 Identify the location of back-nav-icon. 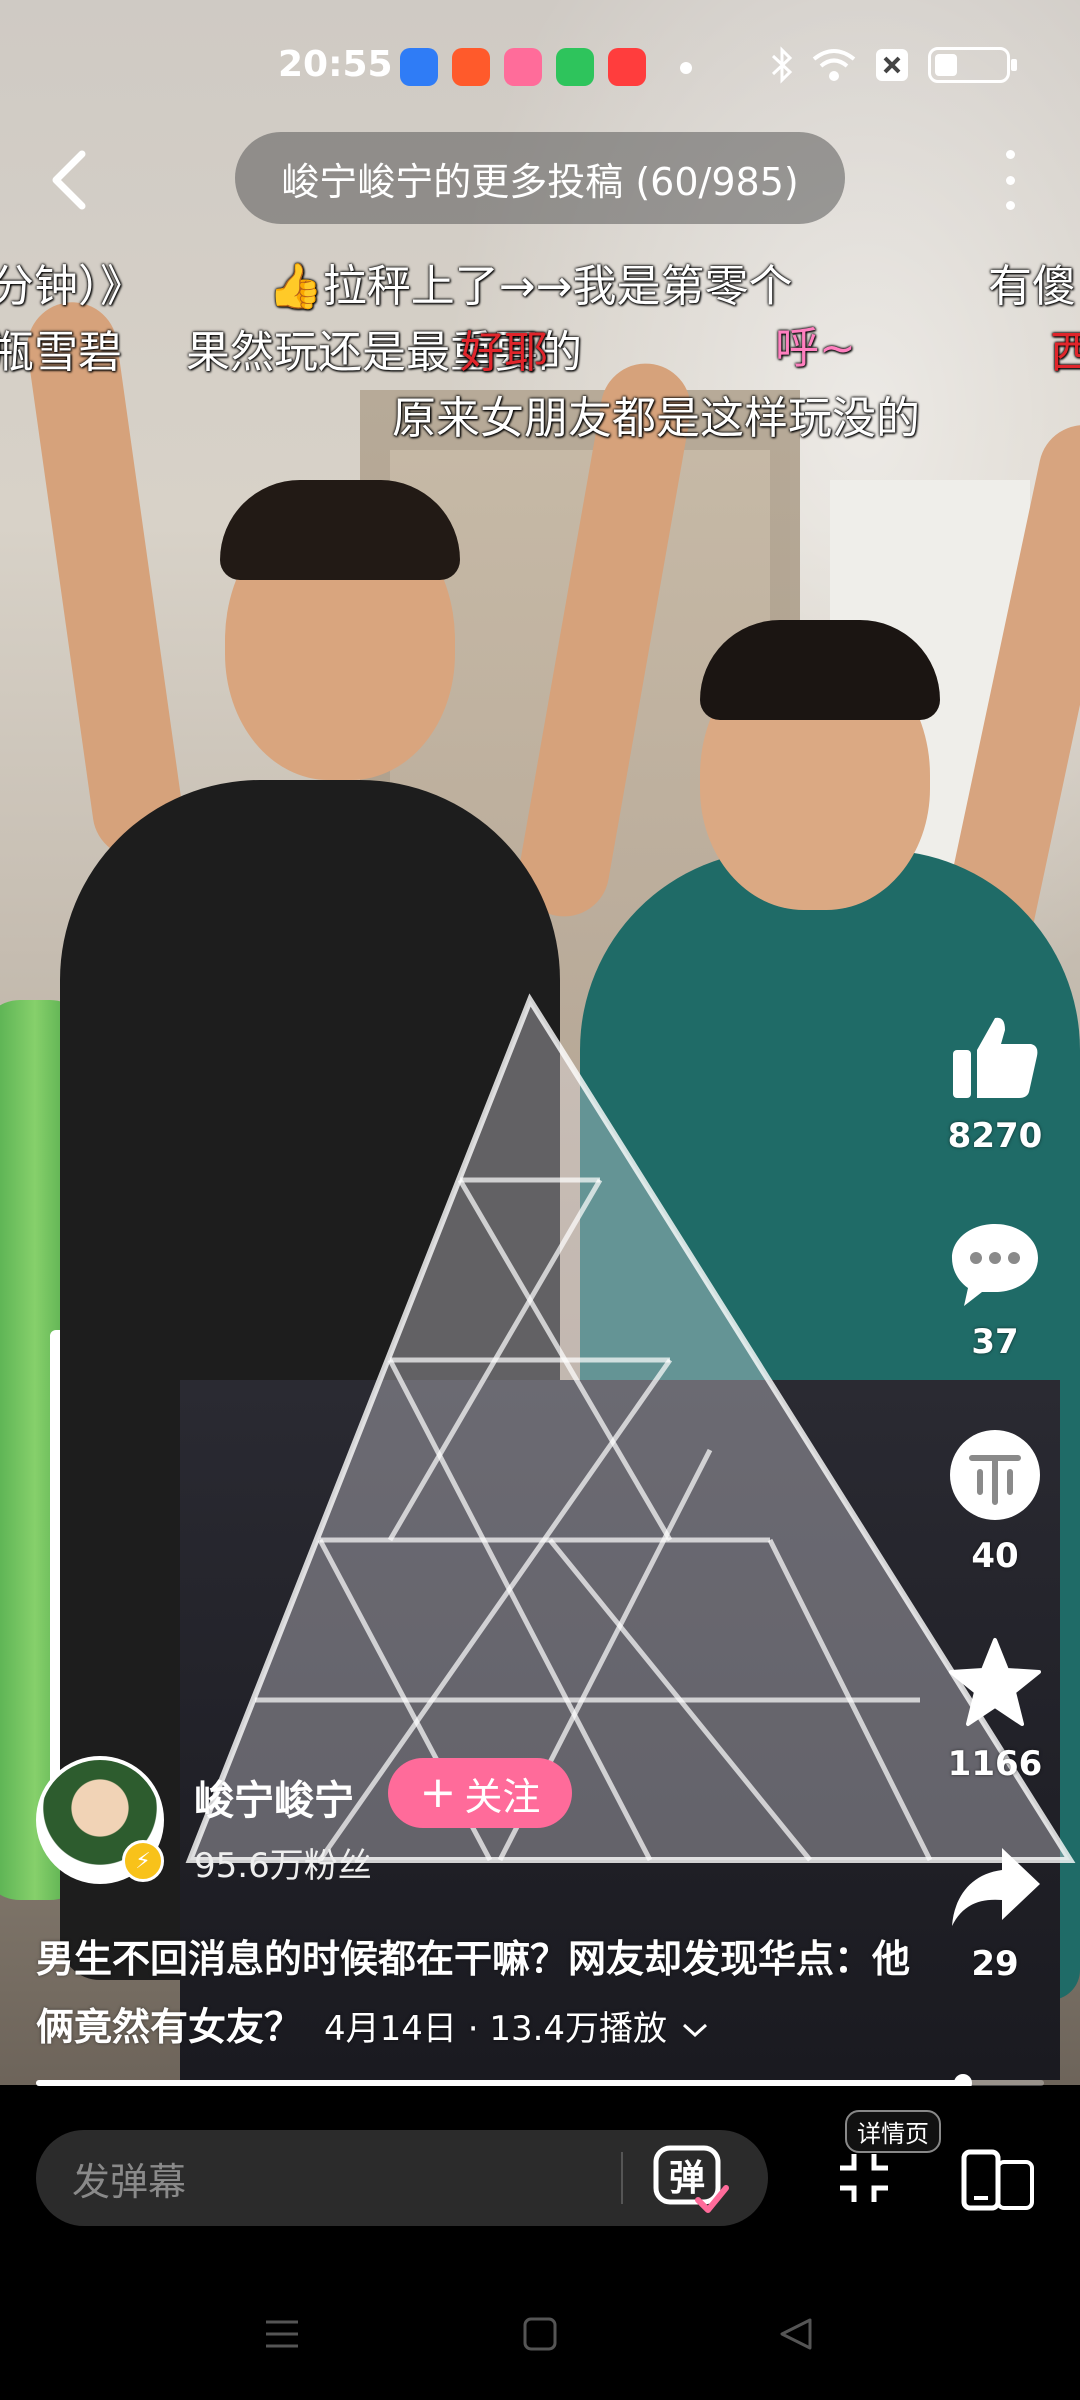
(796, 2334).